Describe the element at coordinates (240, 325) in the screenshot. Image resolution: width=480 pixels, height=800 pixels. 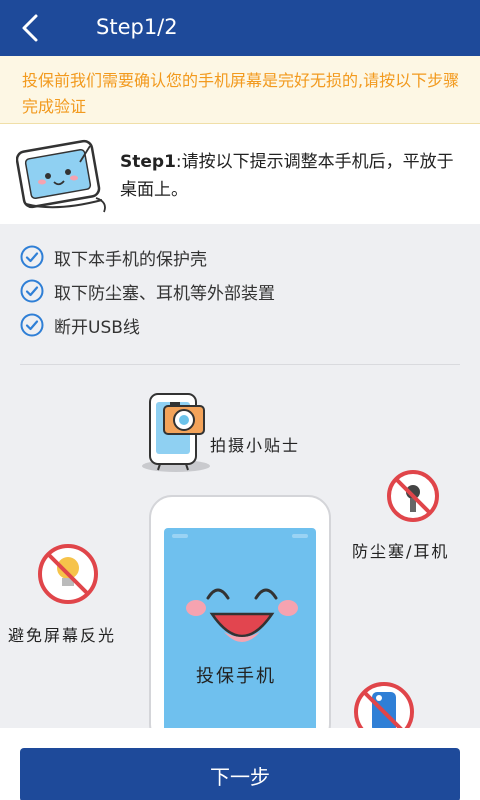
I see `checklist-item: 断开USB线` at that location.